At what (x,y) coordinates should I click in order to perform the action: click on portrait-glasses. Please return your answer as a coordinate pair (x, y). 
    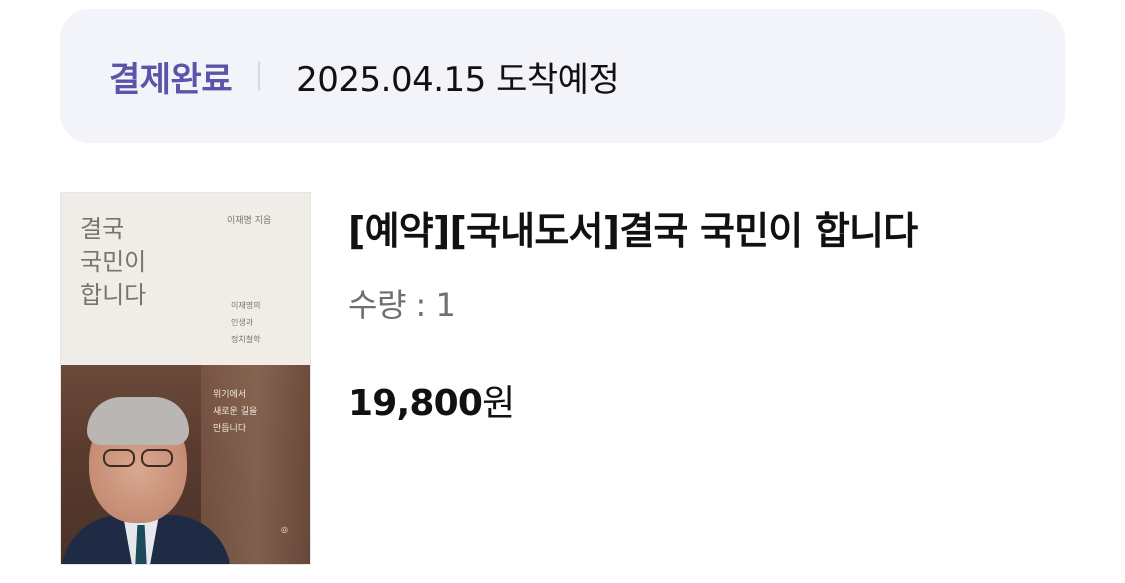
    Looking at the image, I should click on (138, 458).